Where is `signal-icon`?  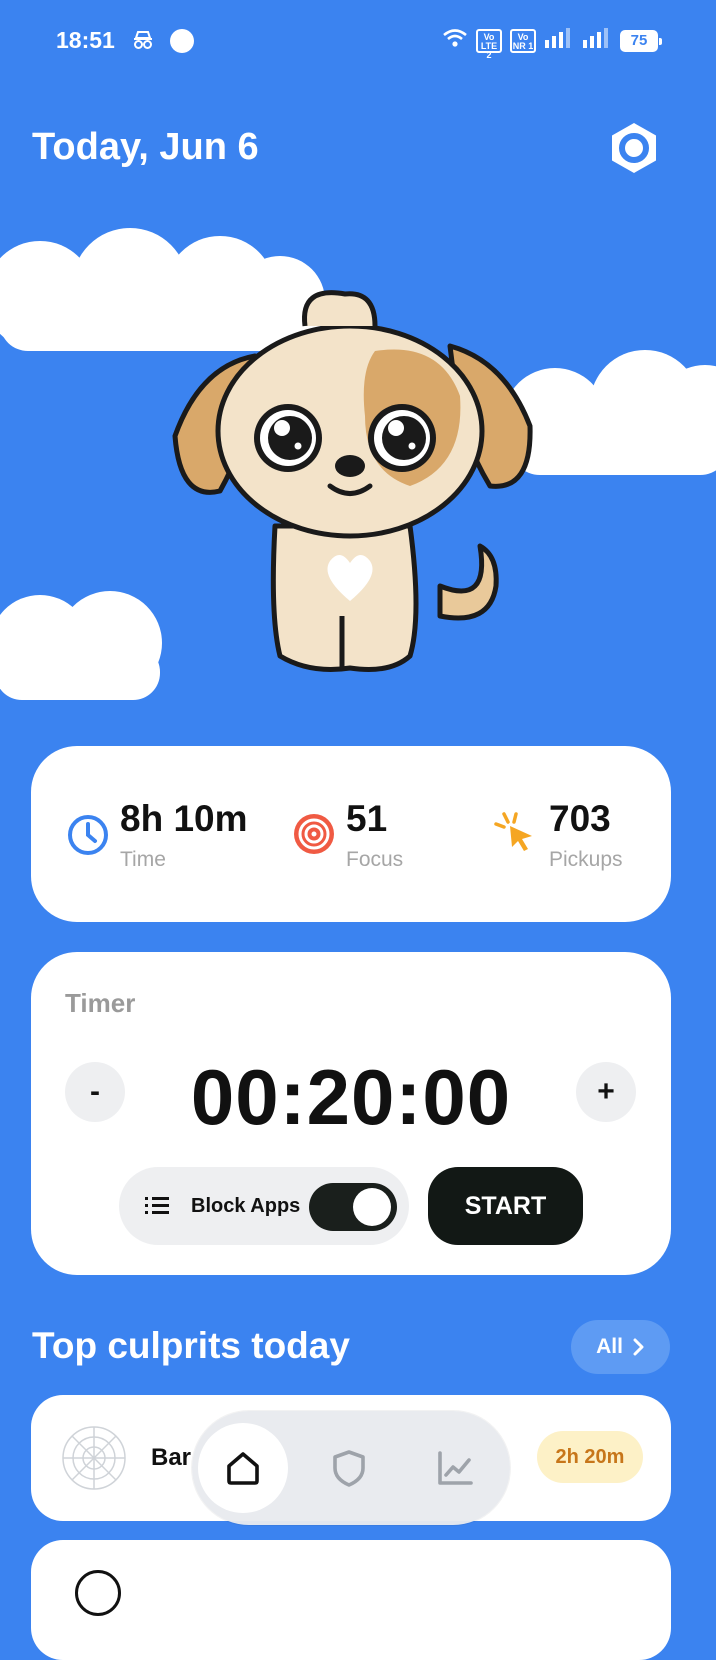 signal-icon is located at coordinates (559, 40).